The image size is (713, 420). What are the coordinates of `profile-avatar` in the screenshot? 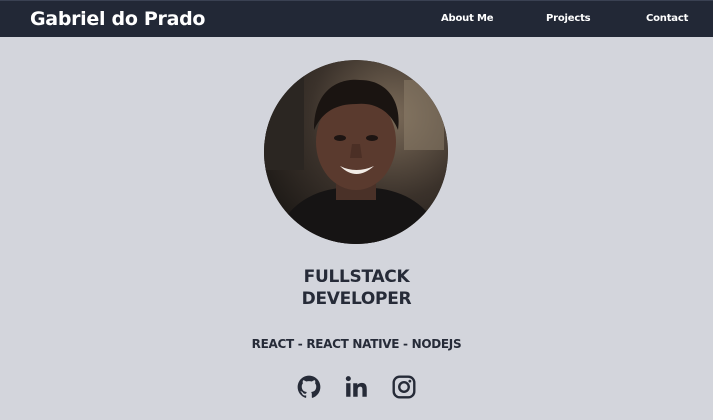 It's located at (356, 152).